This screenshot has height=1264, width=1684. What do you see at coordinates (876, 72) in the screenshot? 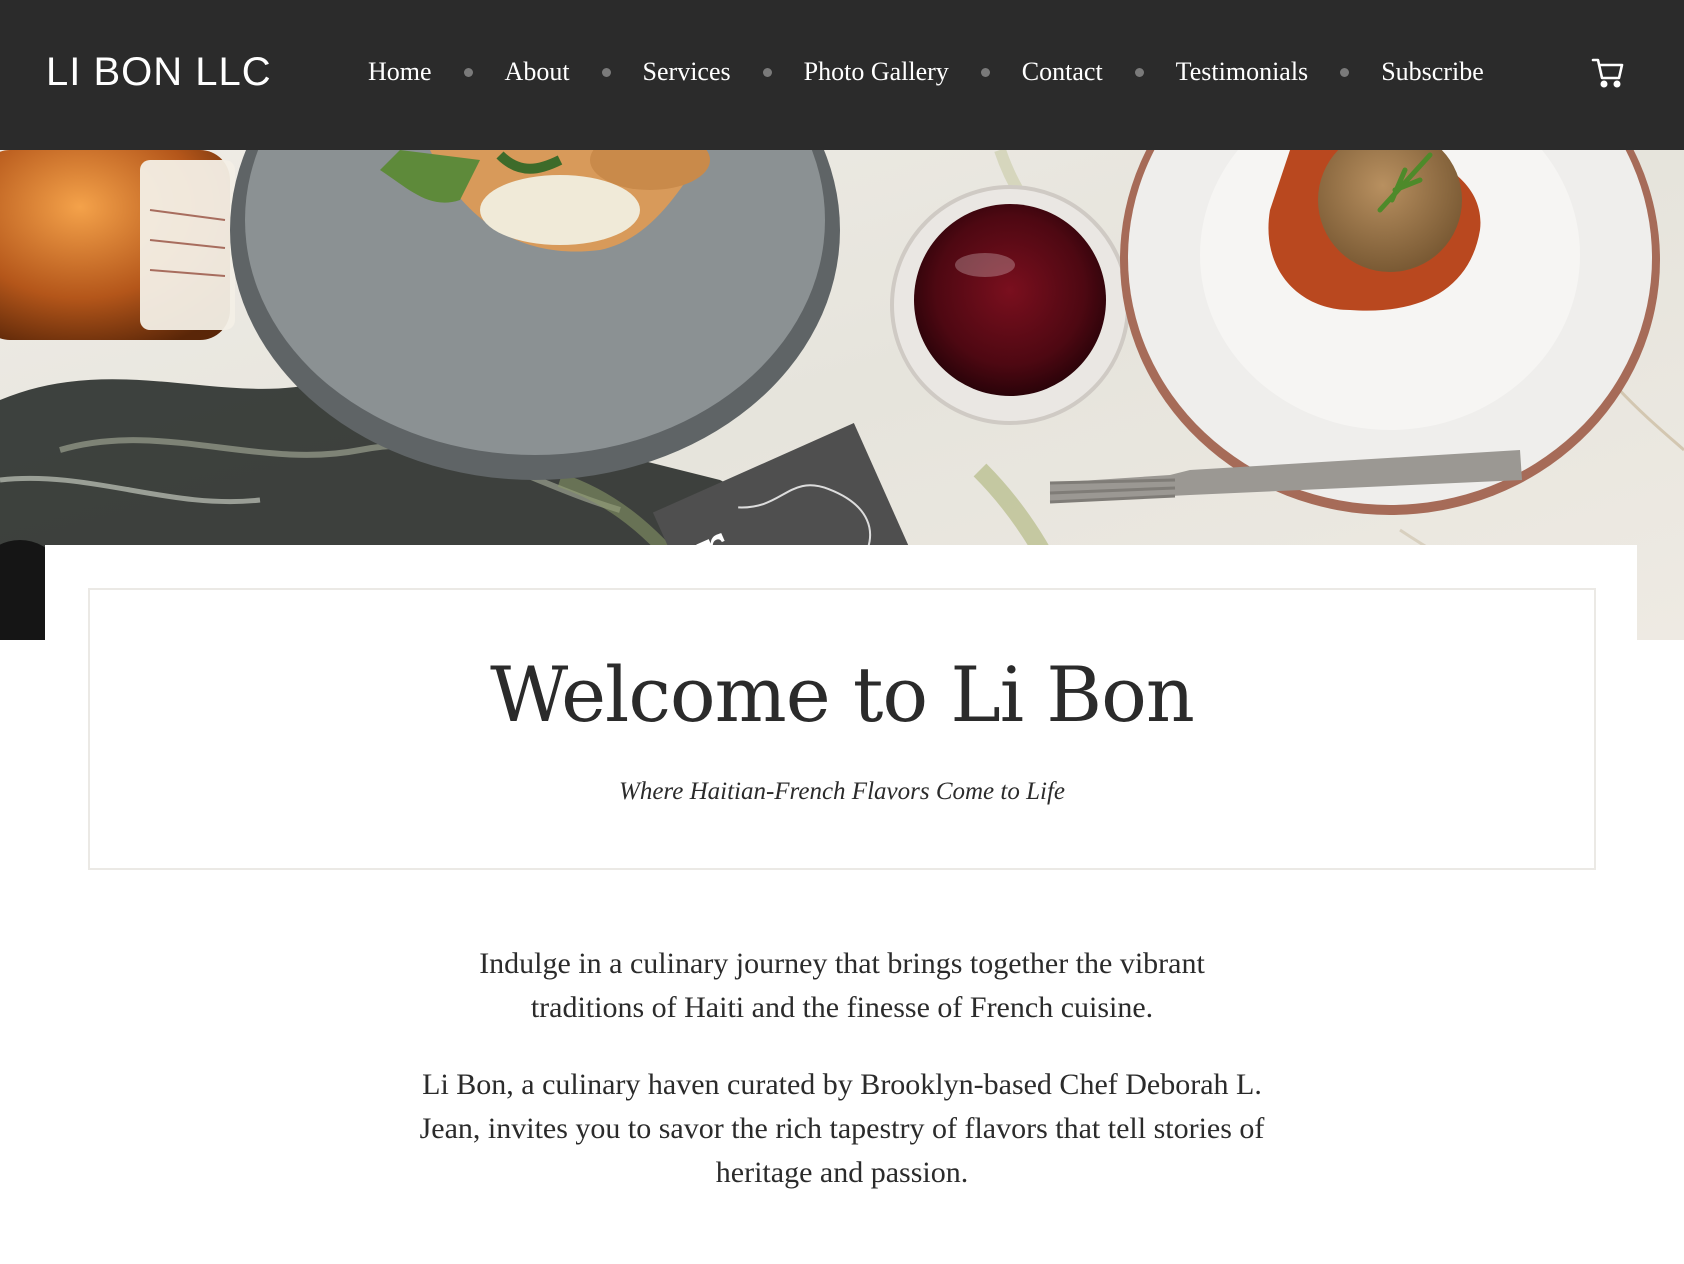
I see `nav-photo-gallery: Photo Gallery` at bounding box center [876, 72].